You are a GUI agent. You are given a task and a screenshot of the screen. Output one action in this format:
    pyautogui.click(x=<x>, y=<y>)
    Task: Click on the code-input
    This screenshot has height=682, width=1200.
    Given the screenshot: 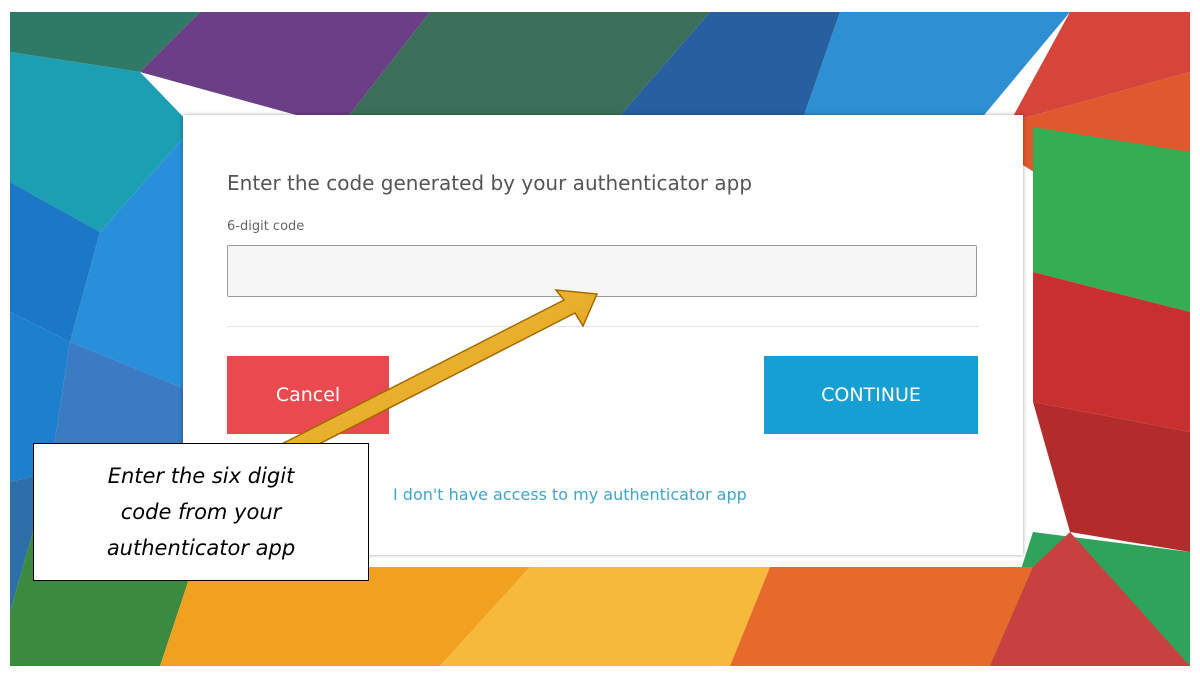 What is the action you would take?
    pyautogui.click(x=602, y=271)
    